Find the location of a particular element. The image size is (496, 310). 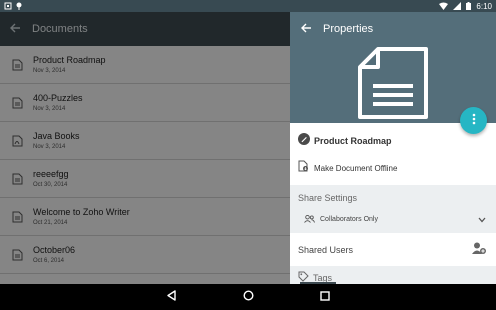

pdf-icon is located at coordinates (16, 141).